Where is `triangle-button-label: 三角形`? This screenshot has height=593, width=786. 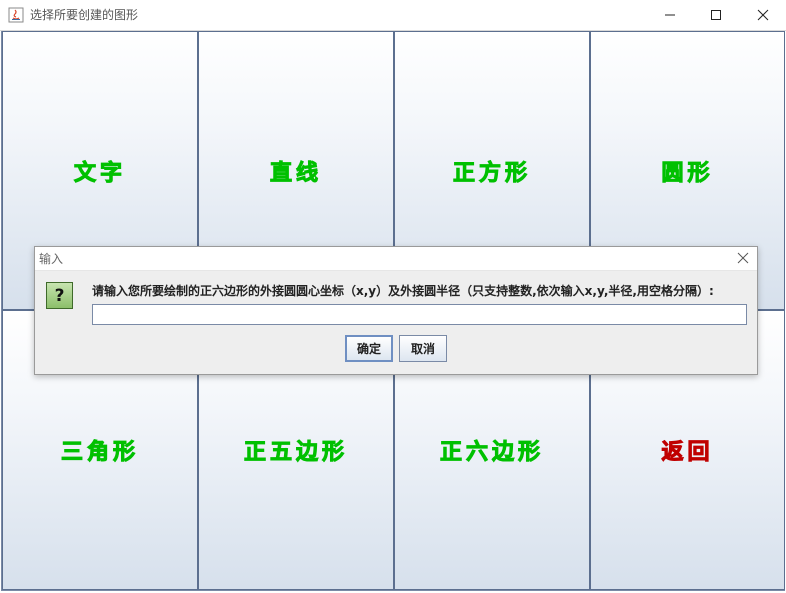 triangle-button-label: 三角形 is located at coordinates (99, 452).